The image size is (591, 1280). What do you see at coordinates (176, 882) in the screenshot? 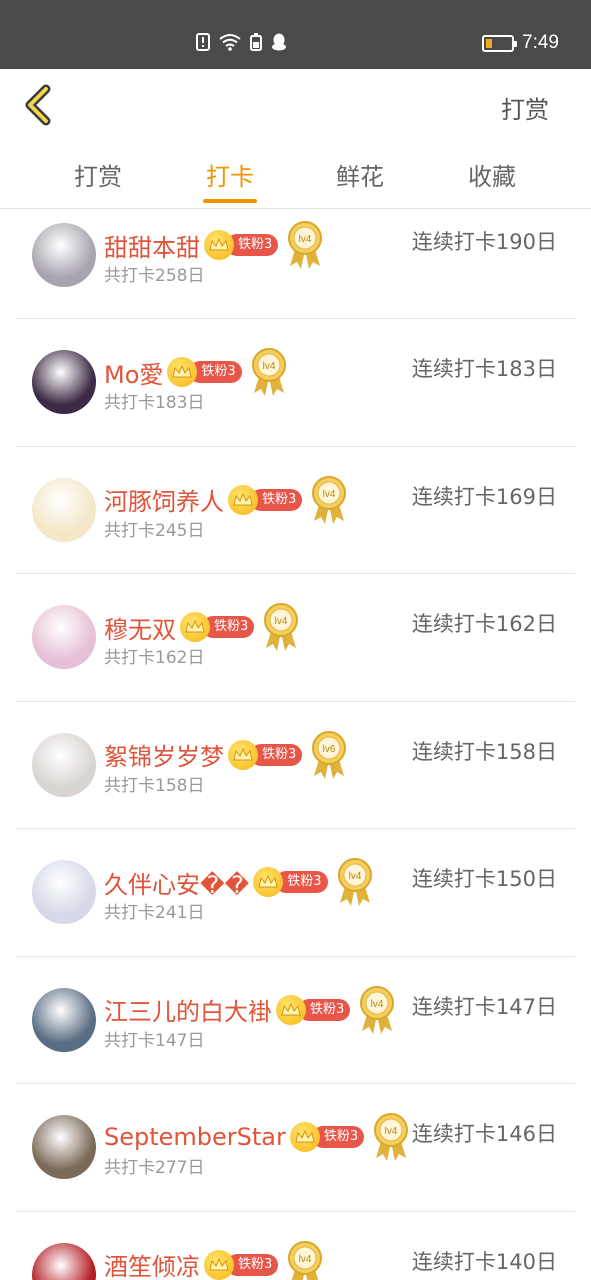
I see `user-name: 久伴心安��` at bounding box center [176, 882].